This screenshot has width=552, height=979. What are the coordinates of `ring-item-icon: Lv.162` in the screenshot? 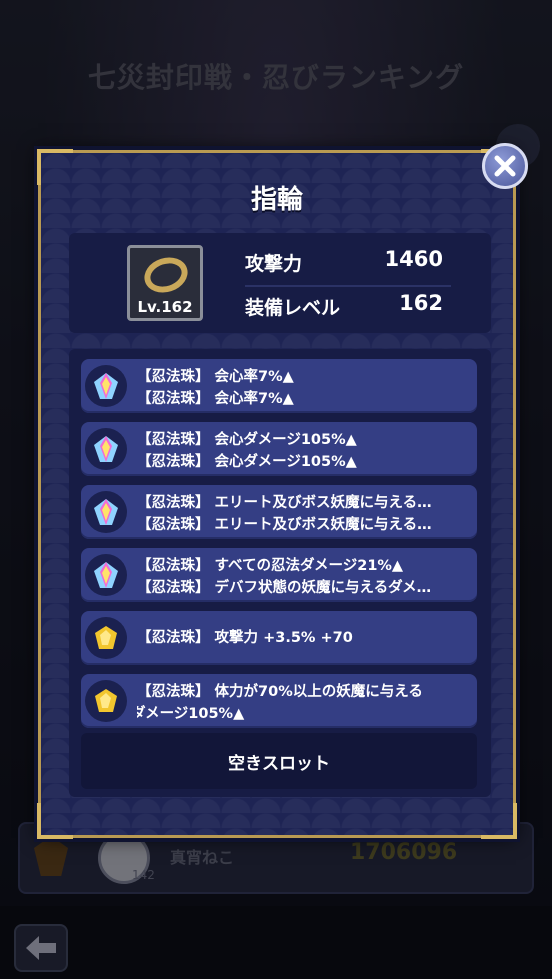 It's located at (165, 283).